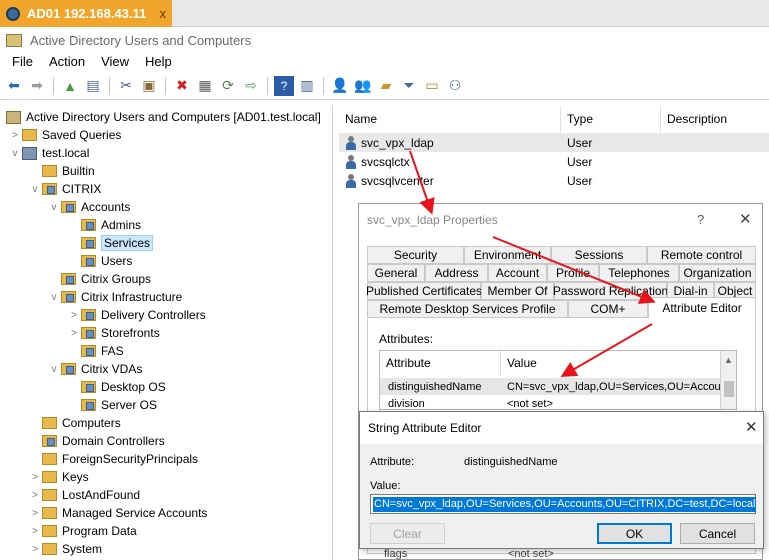  I want to click on tree-node-computers: Computers, so click(74, 423).